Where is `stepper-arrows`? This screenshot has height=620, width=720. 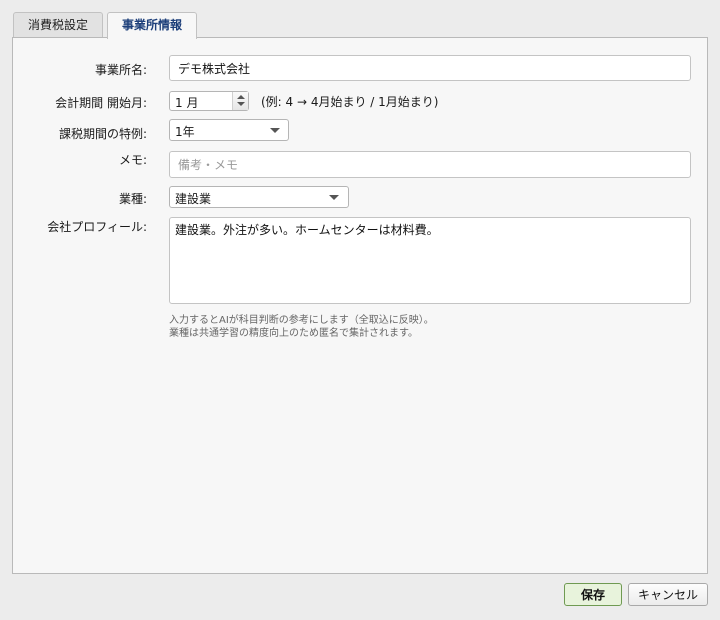
stepper-arrows is located at coordinates (240, 101).